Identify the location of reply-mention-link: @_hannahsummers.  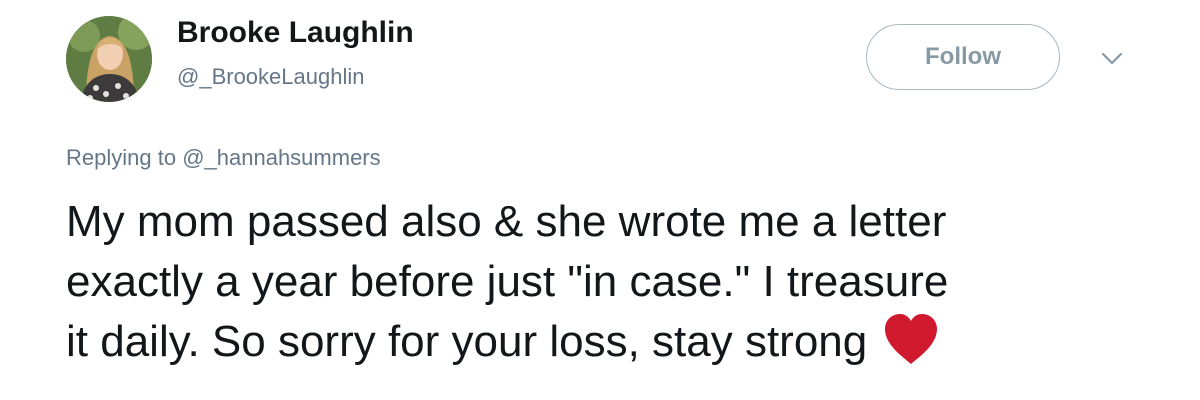
(281, 157).